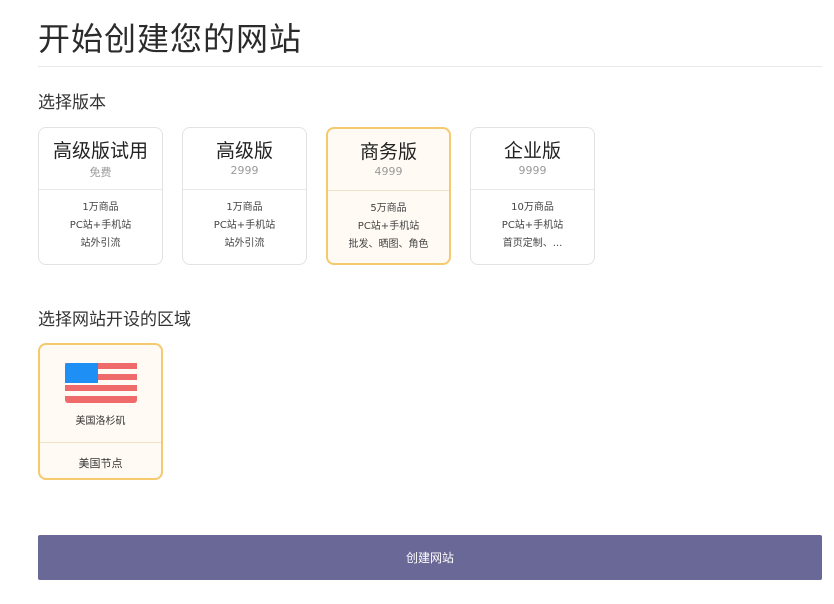 The width and height of the screenshot is (834, 604). I want to click on plan-feature: 批发、晒图、角色, so click(388, 244).